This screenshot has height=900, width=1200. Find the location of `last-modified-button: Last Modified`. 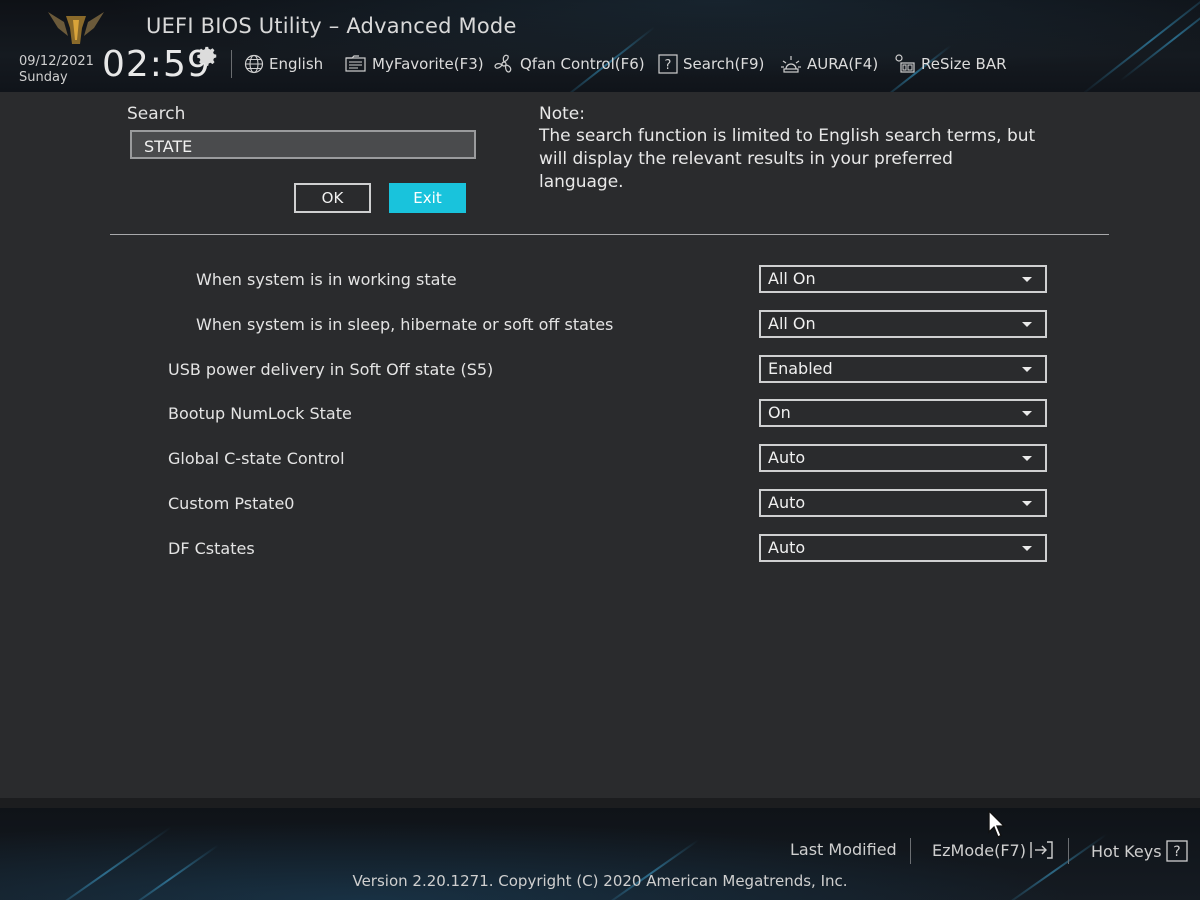

last-modified-button: Last Modified is located at coordinates (843, 849).